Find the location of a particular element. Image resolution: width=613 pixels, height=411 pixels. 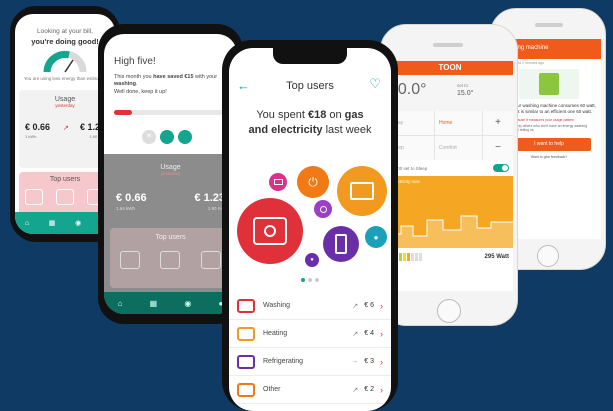

list-item: Washing ↗ € 6 › is located at coordinates (310, 306).